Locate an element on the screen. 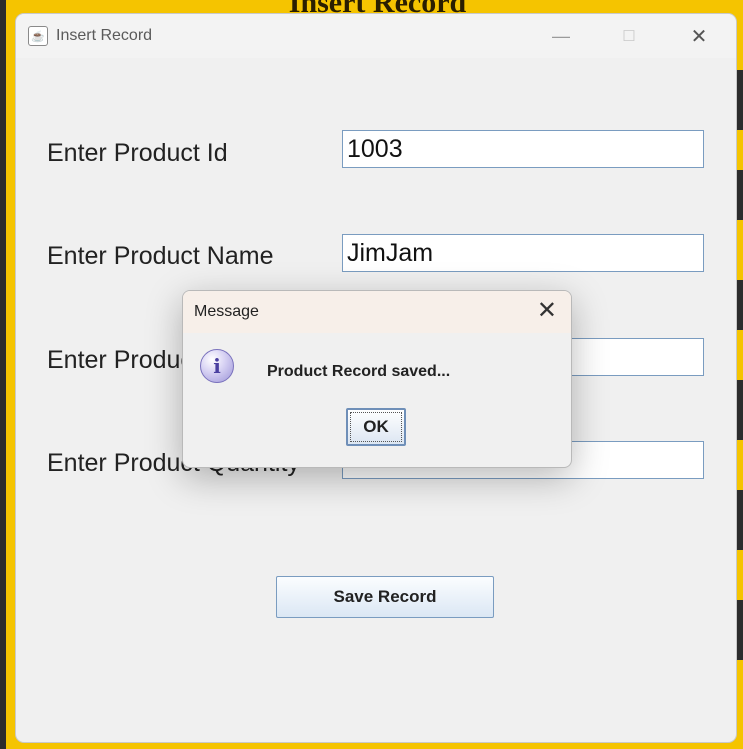  close-button: ✕ is located at coordinates (699, 36).